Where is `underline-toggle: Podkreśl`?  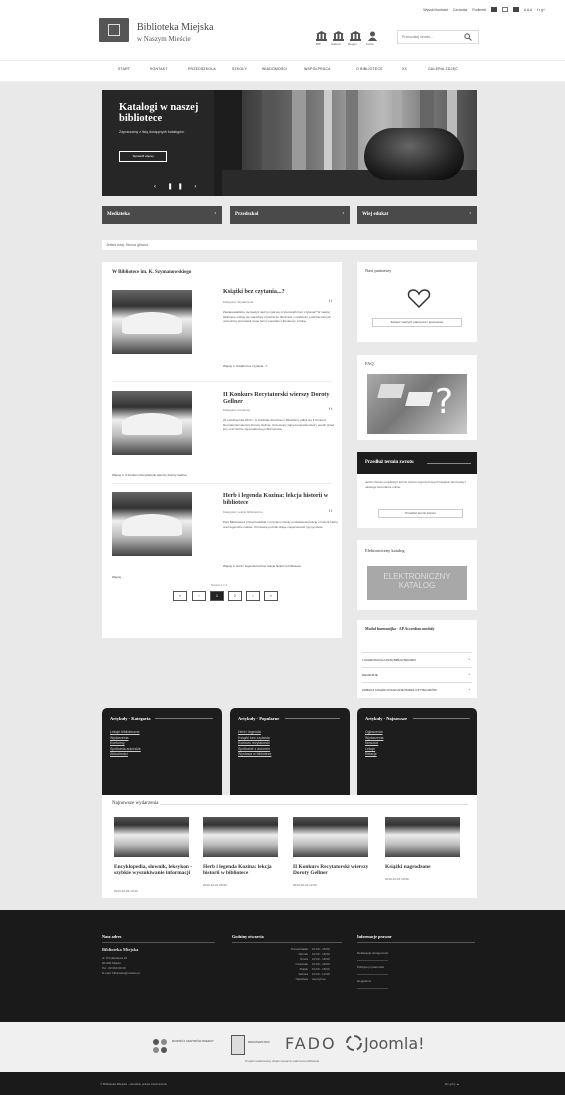 underline-toggle: Podkreśl is located at coordinates (479, 10).